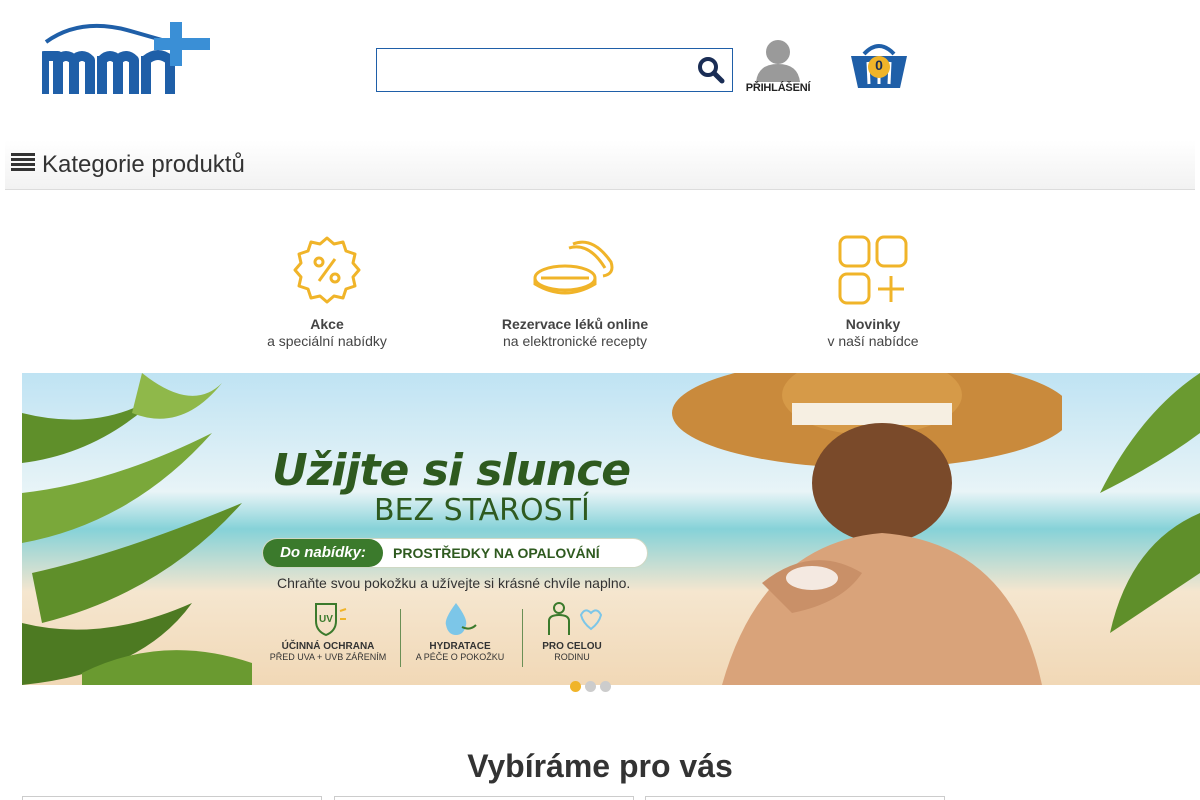 The width and height of the screenshot is (1200, 800). Describe the element at coordinates (867, 529) in the screenshot. I see `woman-with-hat-image` at that location.